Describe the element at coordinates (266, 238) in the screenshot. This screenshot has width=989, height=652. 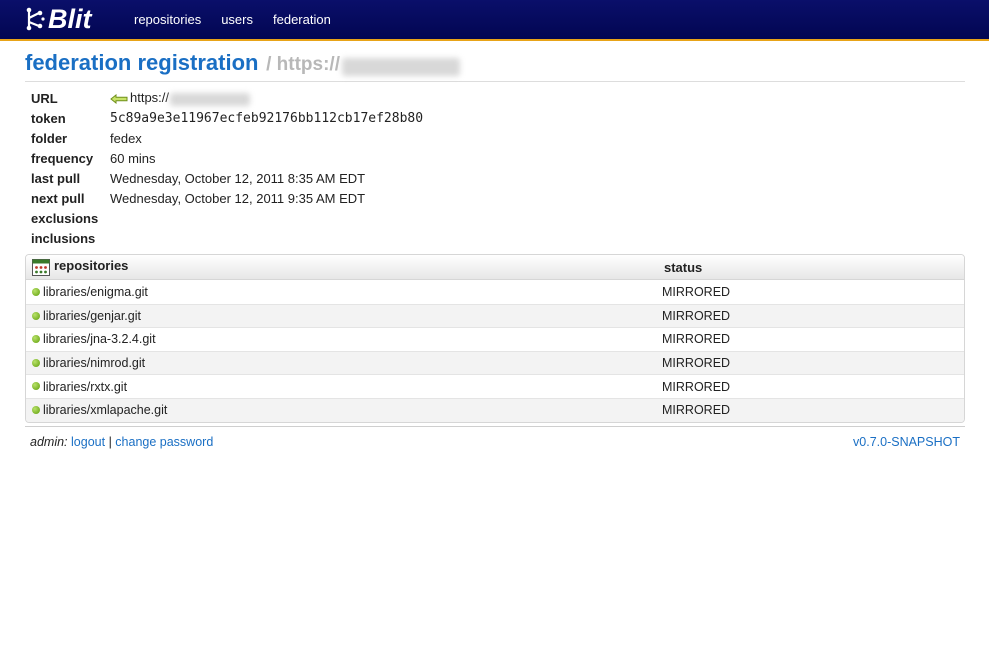
I see `property-value-inclusions` at that location.